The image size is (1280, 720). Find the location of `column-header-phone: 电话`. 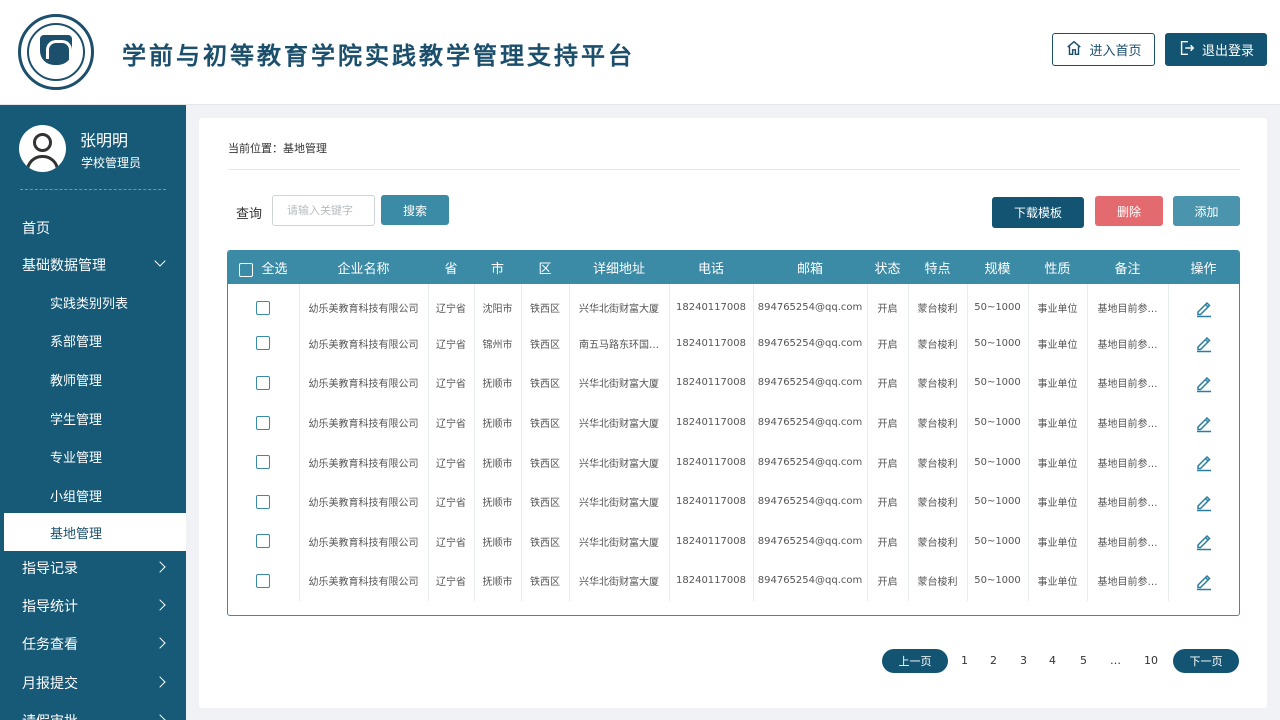

column-header-phone: 电话 is located at coordinates (710, 269).